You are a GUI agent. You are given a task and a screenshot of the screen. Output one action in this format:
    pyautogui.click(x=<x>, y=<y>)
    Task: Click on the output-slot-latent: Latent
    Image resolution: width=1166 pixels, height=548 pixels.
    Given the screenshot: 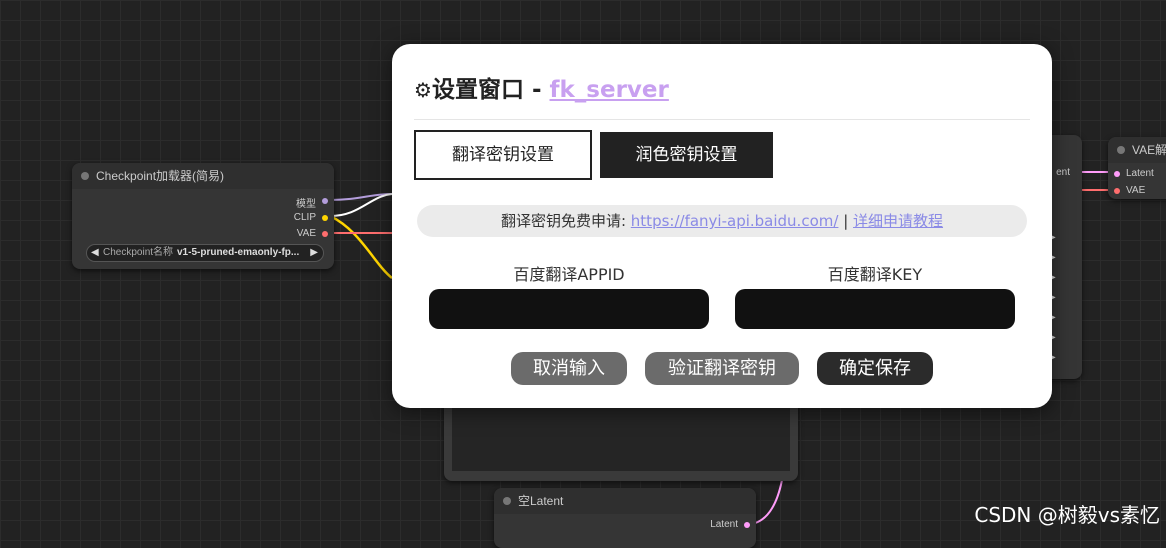 What is the action you would take?
    pyautogui.click(x=730, y=524)
    